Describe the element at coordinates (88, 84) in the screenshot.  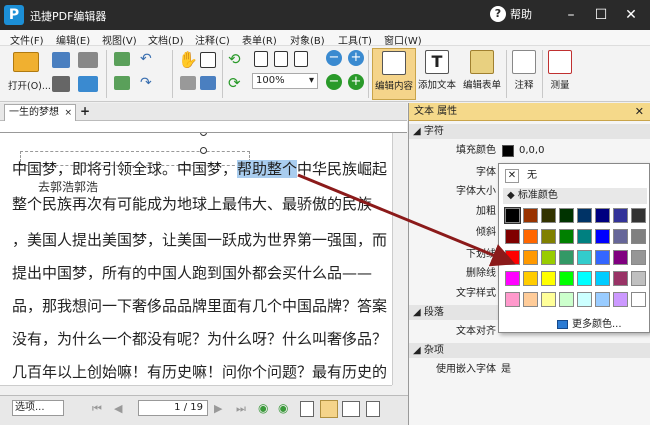
I see `email-icon` at that location.